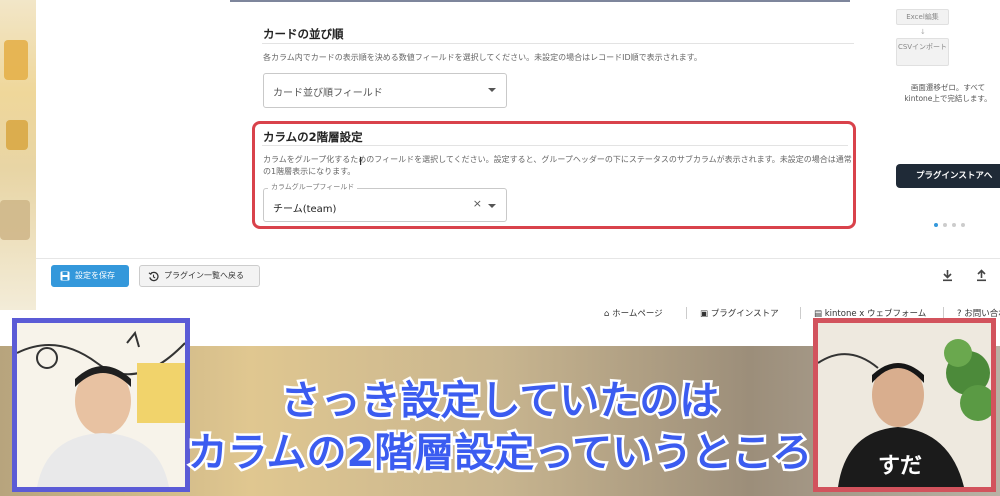 This screenshot has height=496, width=1000. Describe the element at coordinates (705, 314) in the screenshot. I see `bag-icon: ▣` at that location.